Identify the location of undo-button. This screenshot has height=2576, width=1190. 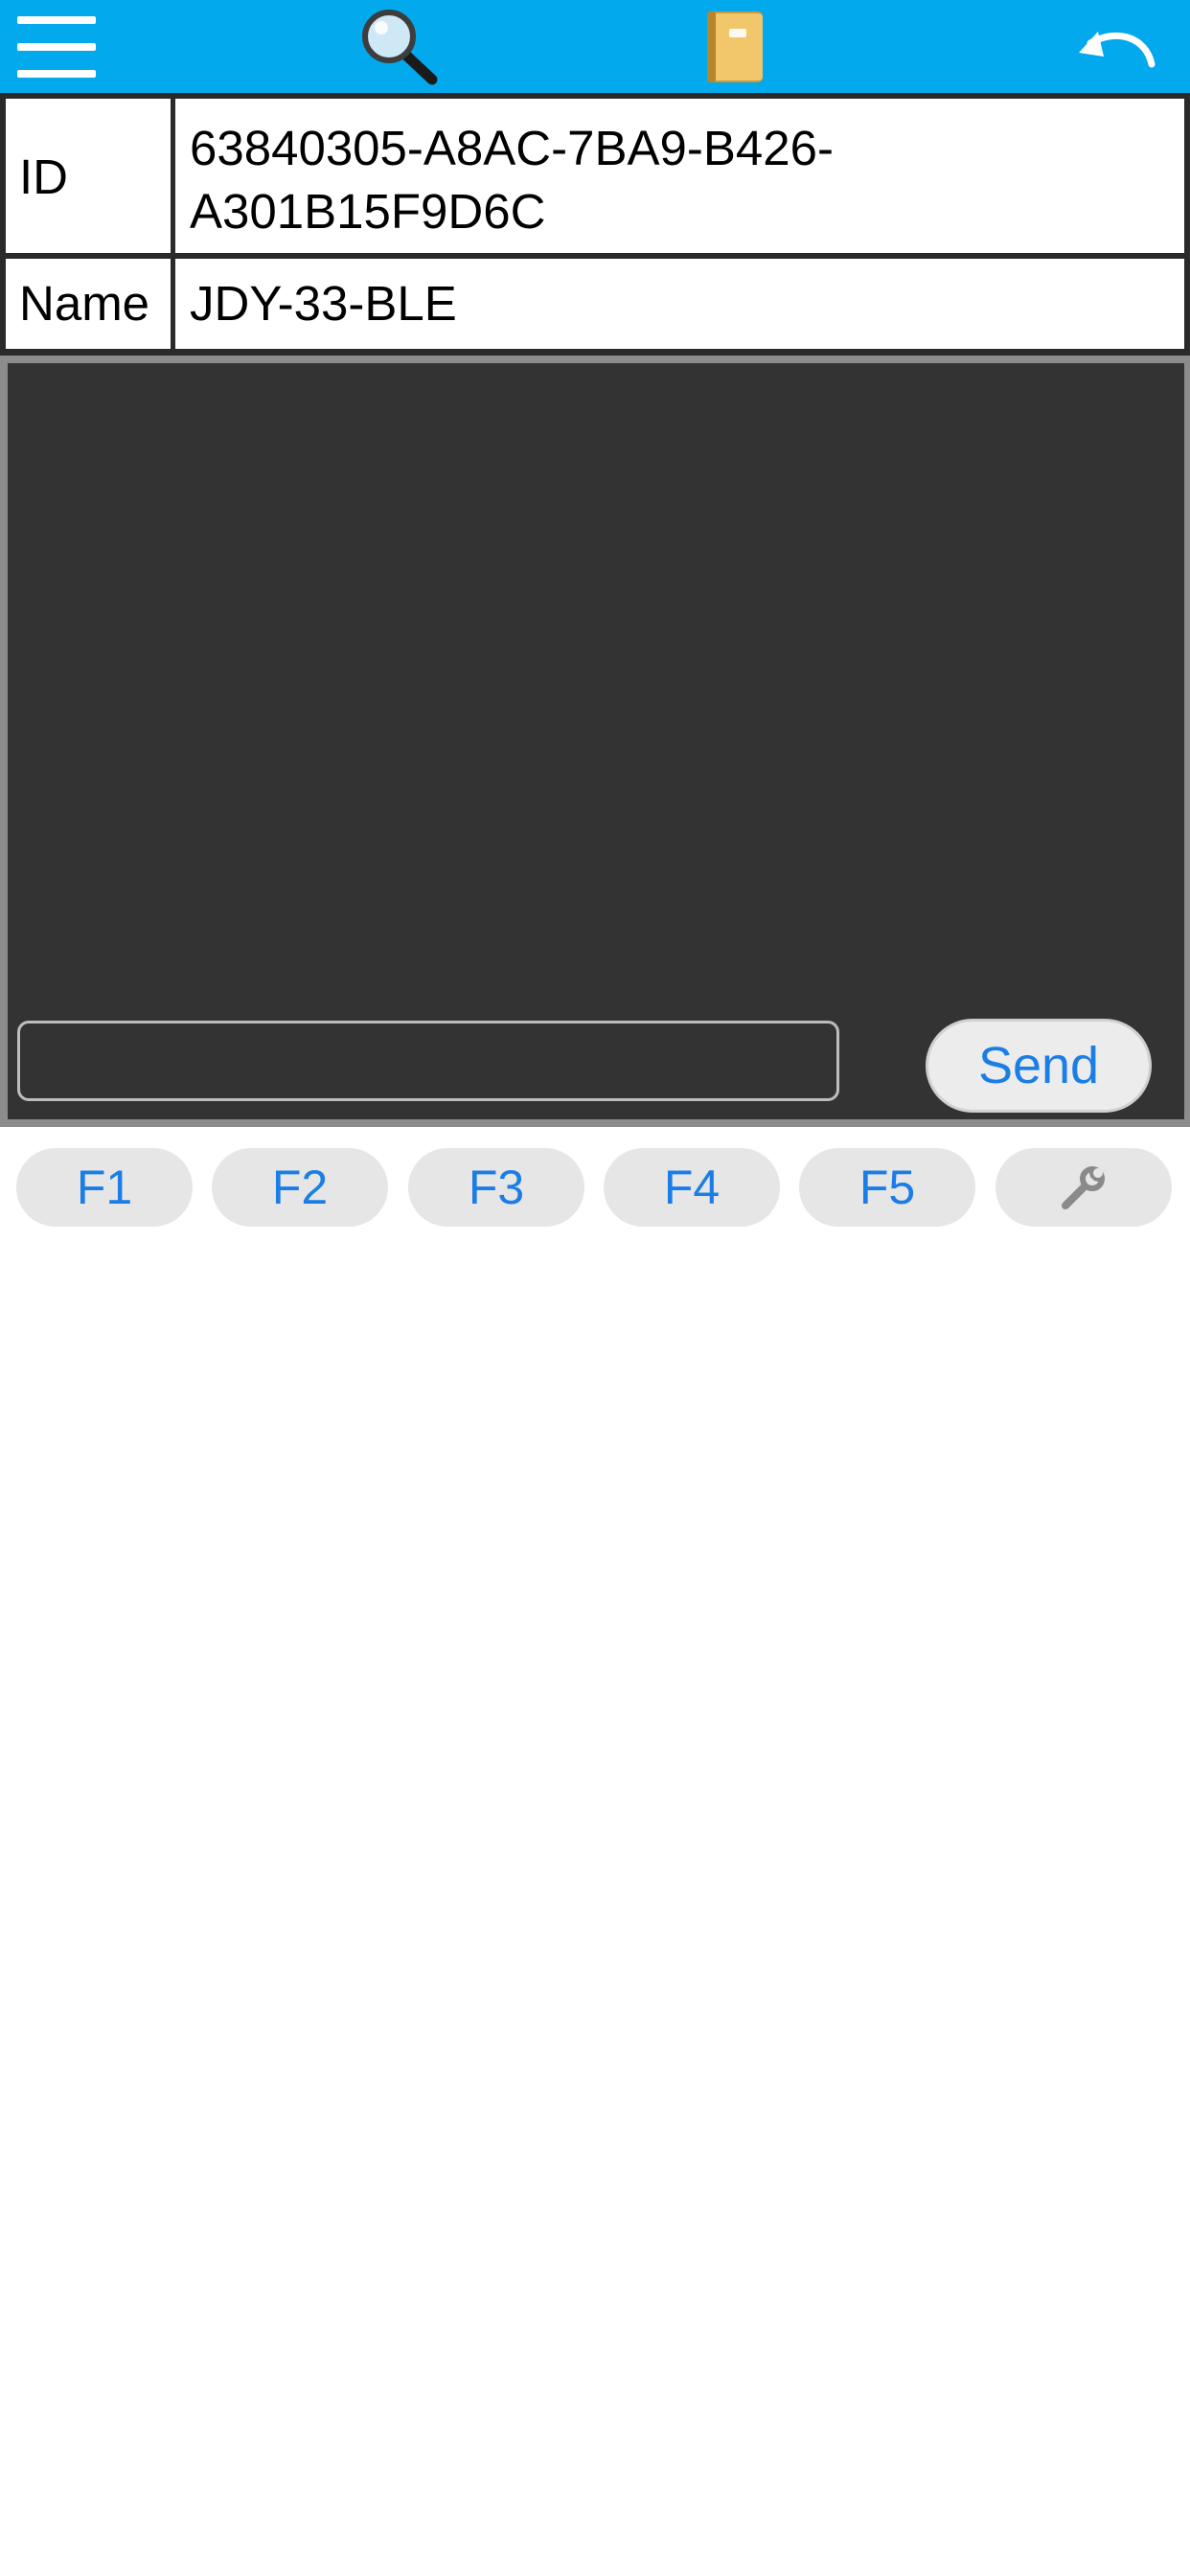
(1116, 46).